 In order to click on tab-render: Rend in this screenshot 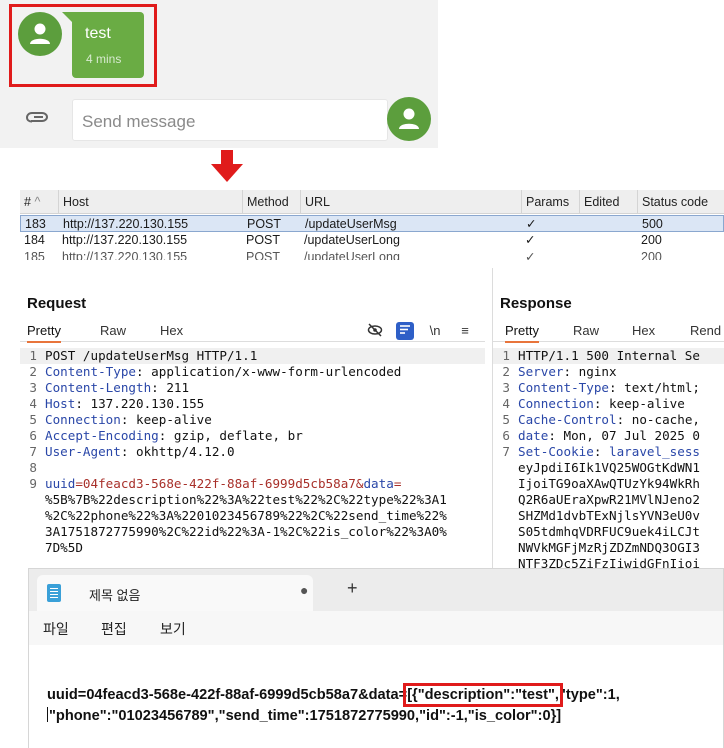, I will do `click(705, 330)`.